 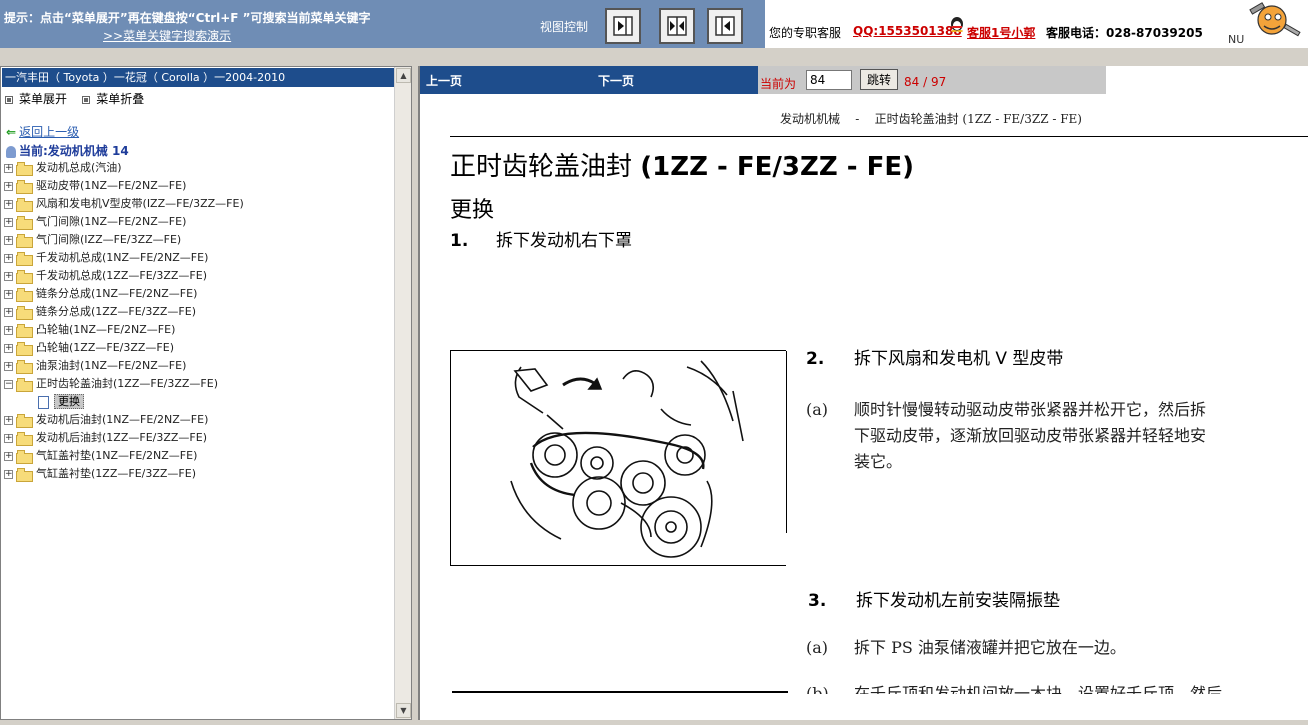 What do you see at coordinates (116, 473) in the screenshot?
I see `tree-item-label: 气缸盖衬垫(1ZZ—FE/3ZZ—FE)` at bounding box center [116, 473].